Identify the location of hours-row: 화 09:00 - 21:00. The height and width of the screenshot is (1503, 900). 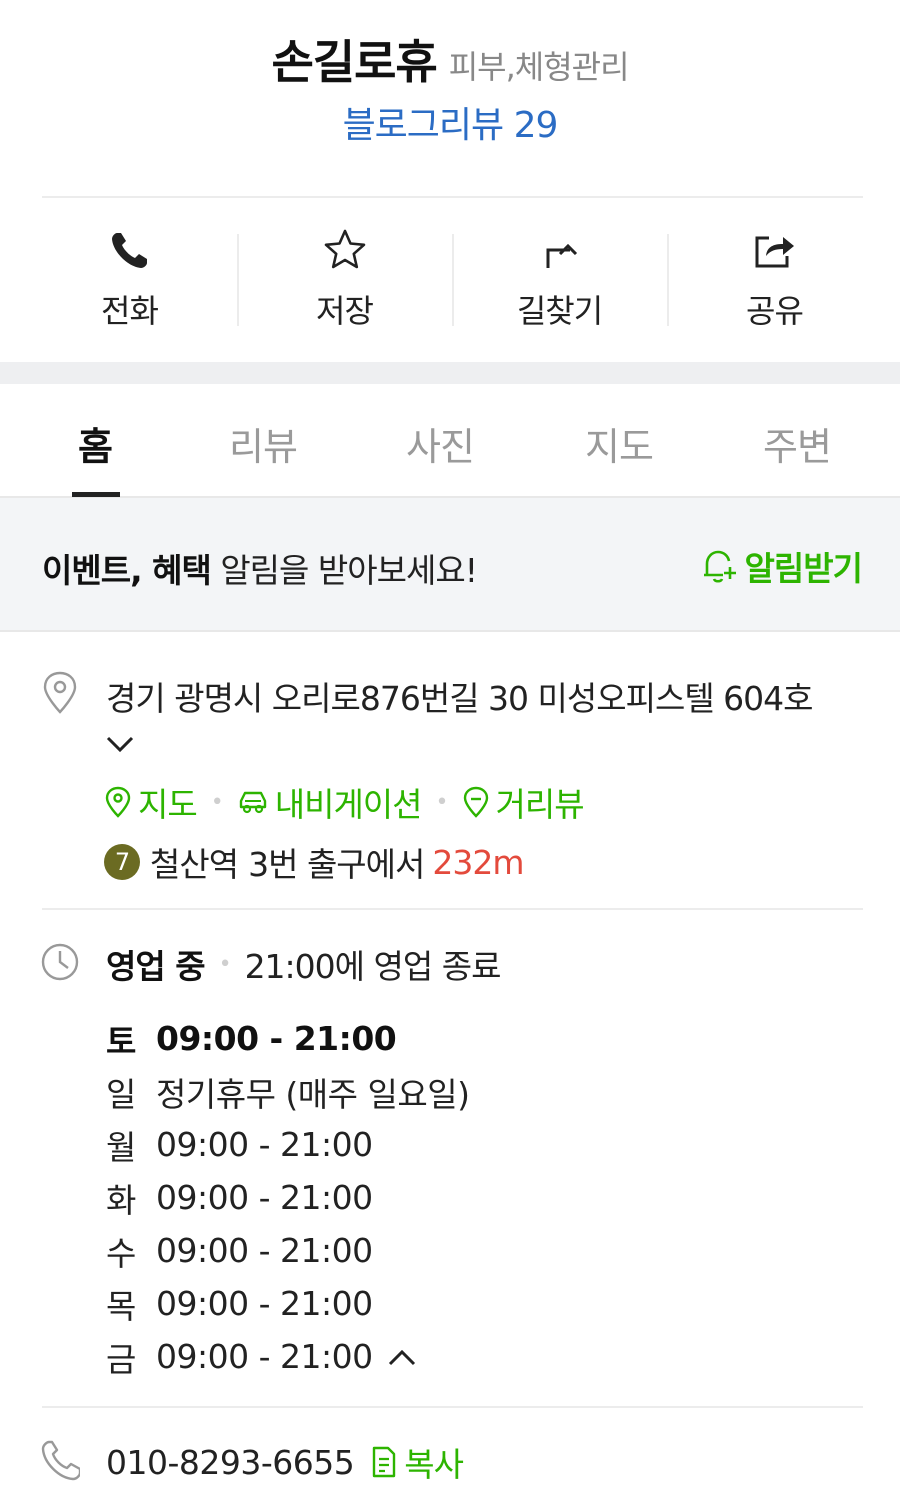
(287, 1197).